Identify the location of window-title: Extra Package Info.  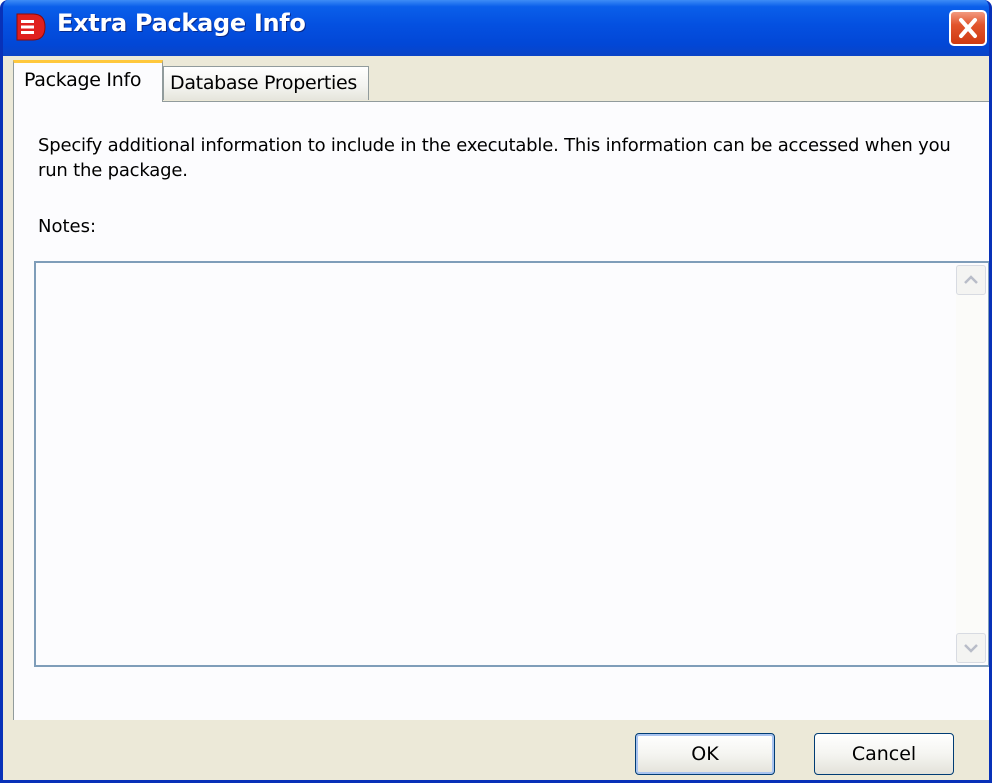
(181, 23).